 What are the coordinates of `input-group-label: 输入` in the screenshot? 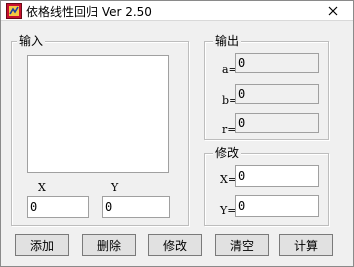 It's located at (31, 41).